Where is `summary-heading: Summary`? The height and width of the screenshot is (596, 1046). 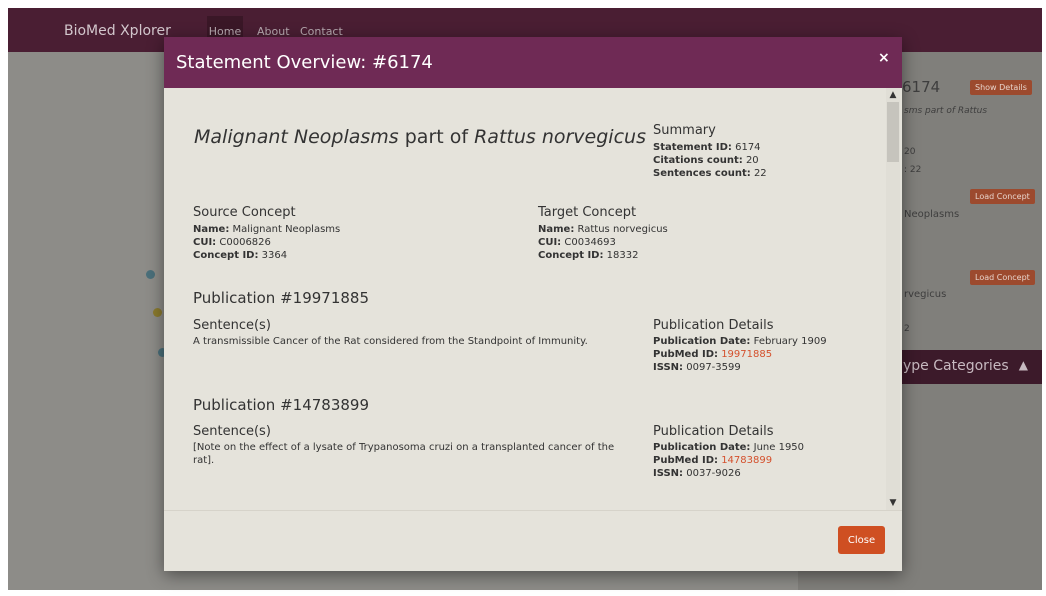 summary-heading: Summary is located at coordinates (684, 130).